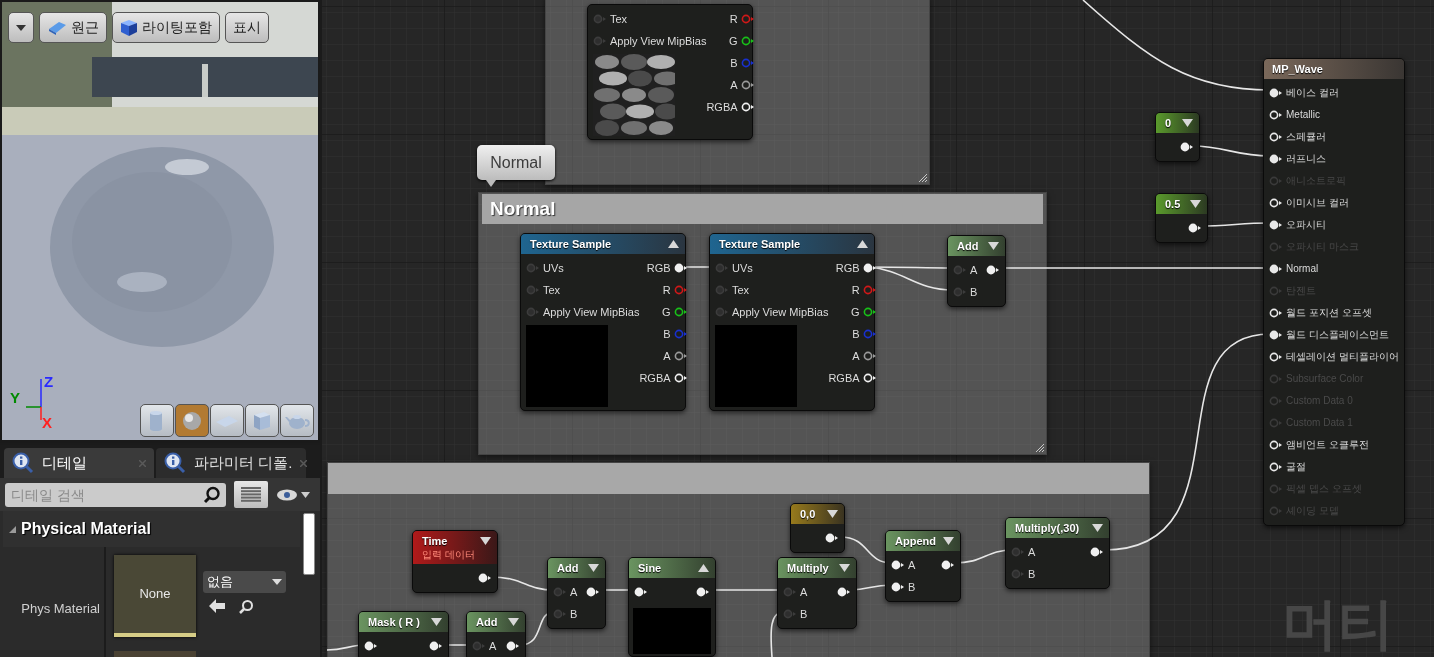  Describe the element at coordinates (115, 494) in the screenshot. I see `search-field: 디테일 검색` at that location.